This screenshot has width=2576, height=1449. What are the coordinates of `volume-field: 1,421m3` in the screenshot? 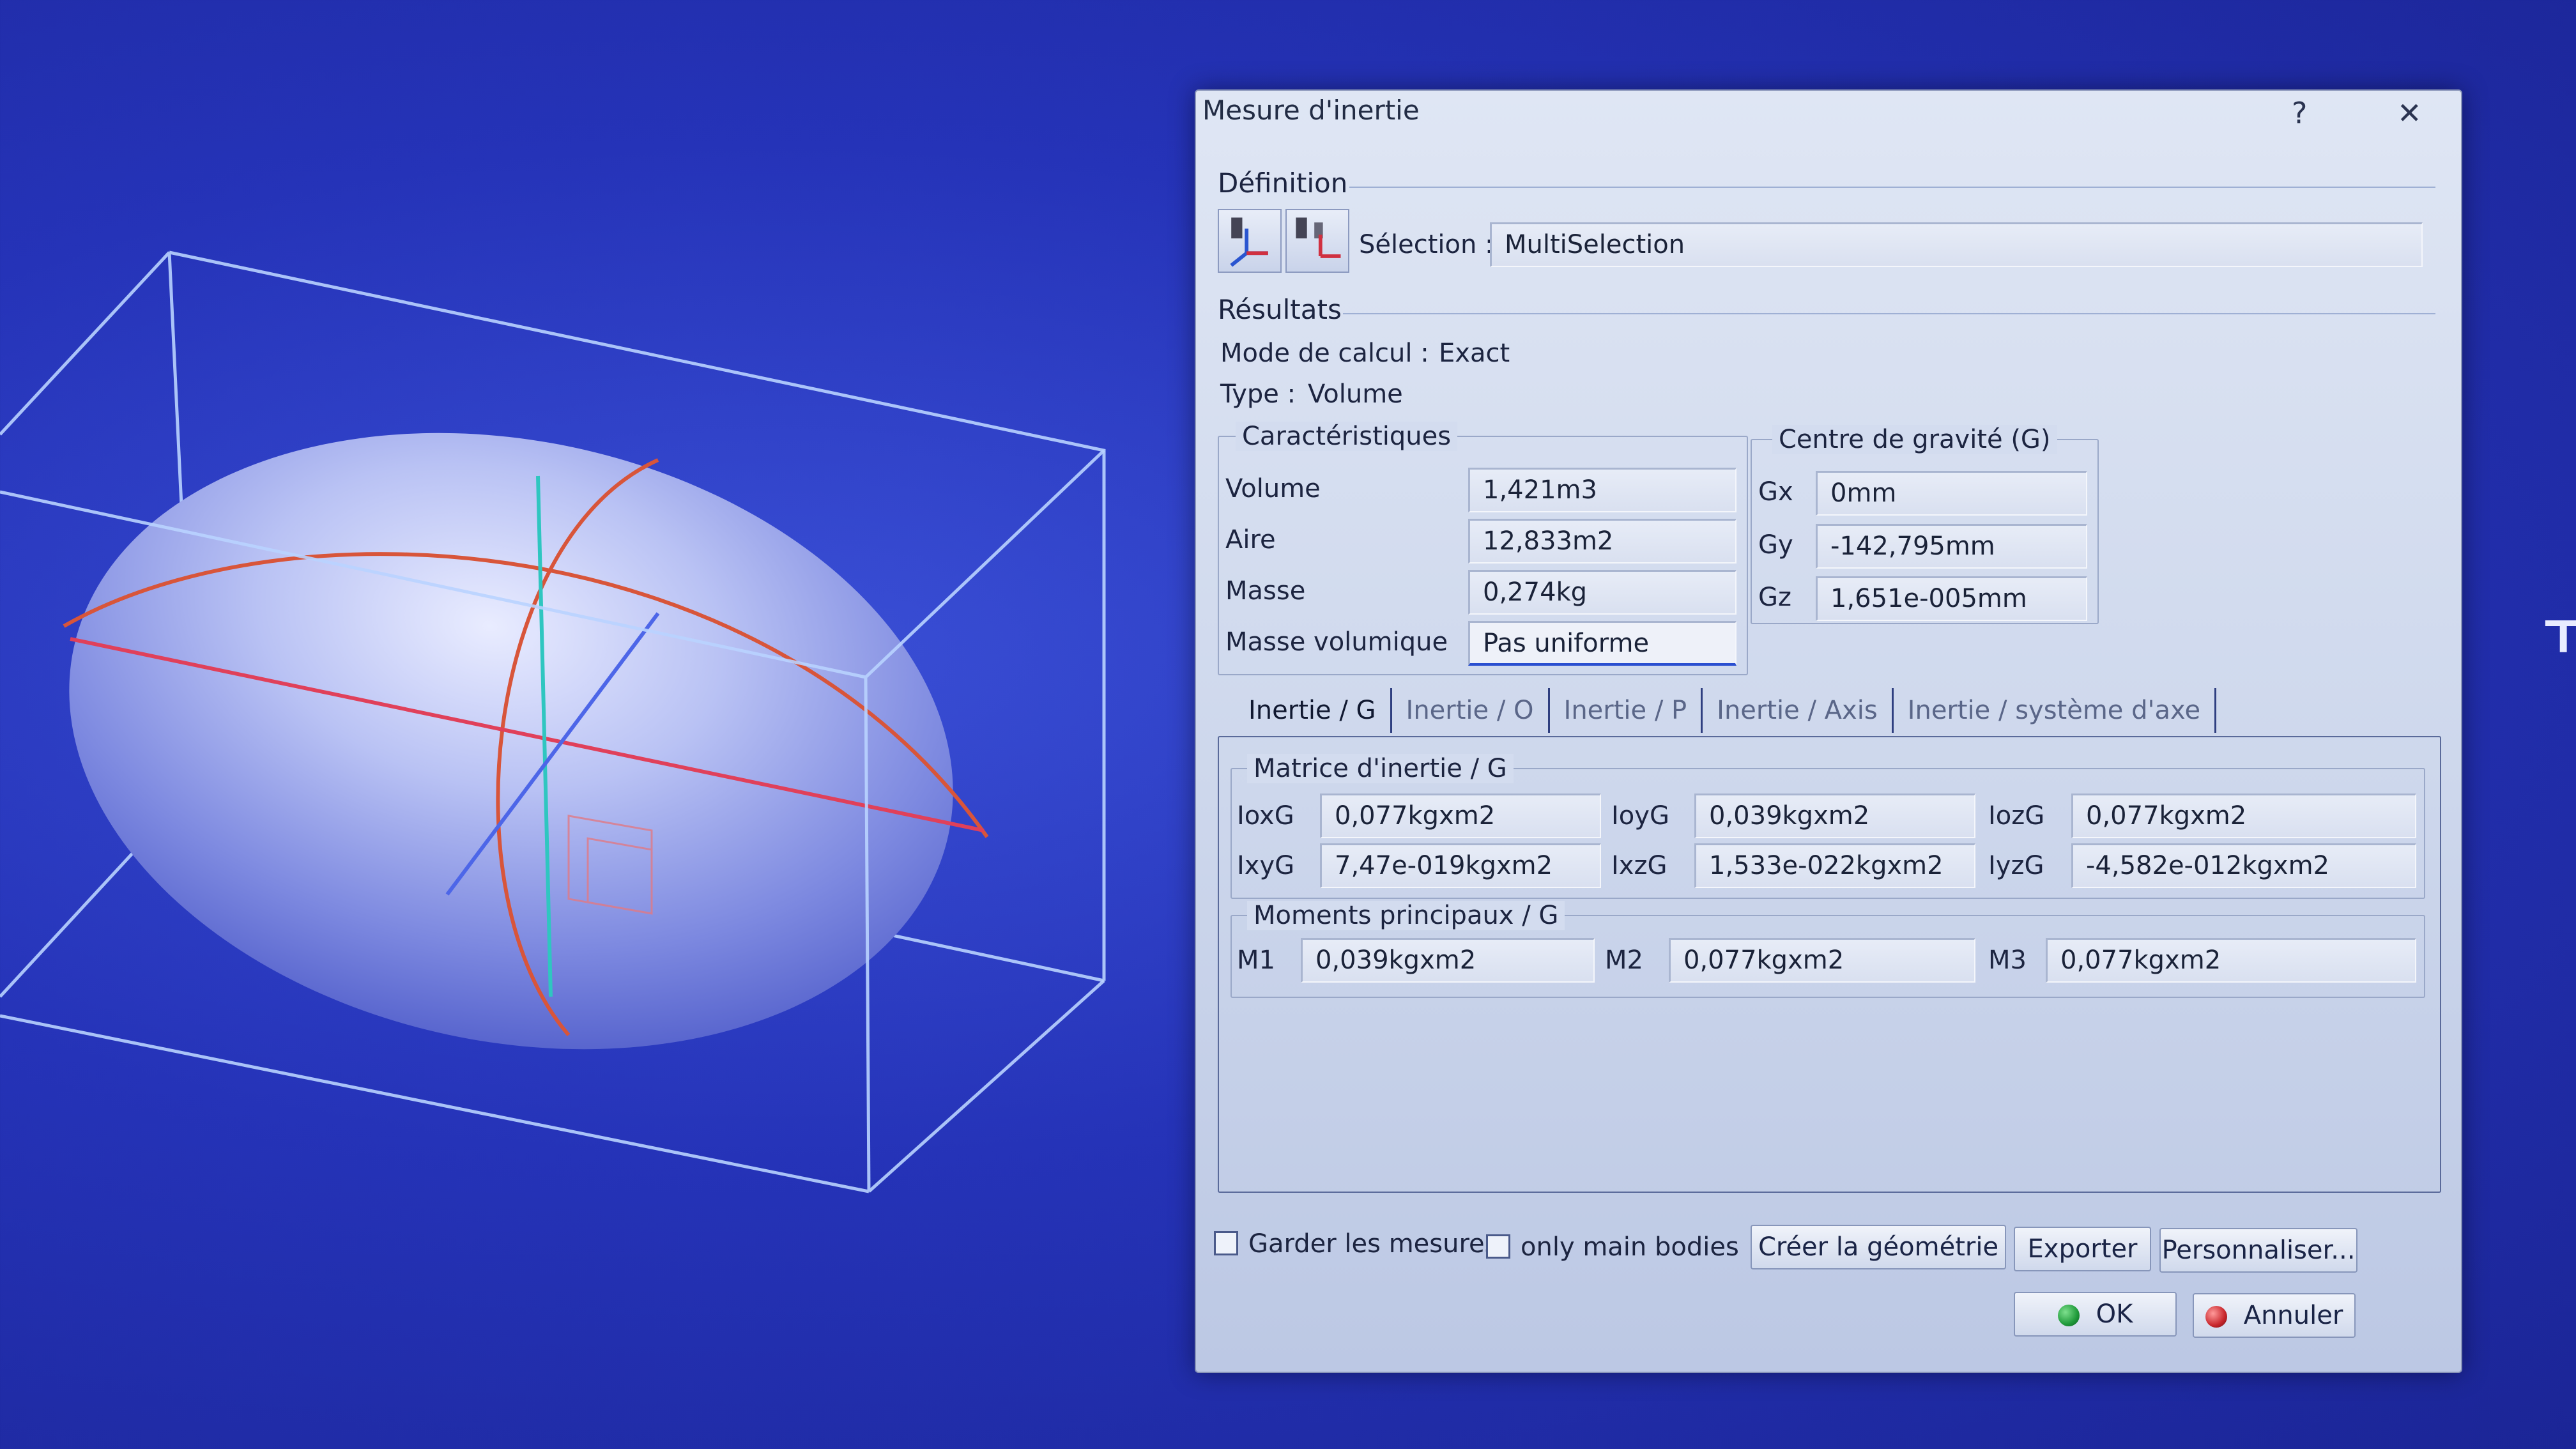 It's located at (1602, 490).